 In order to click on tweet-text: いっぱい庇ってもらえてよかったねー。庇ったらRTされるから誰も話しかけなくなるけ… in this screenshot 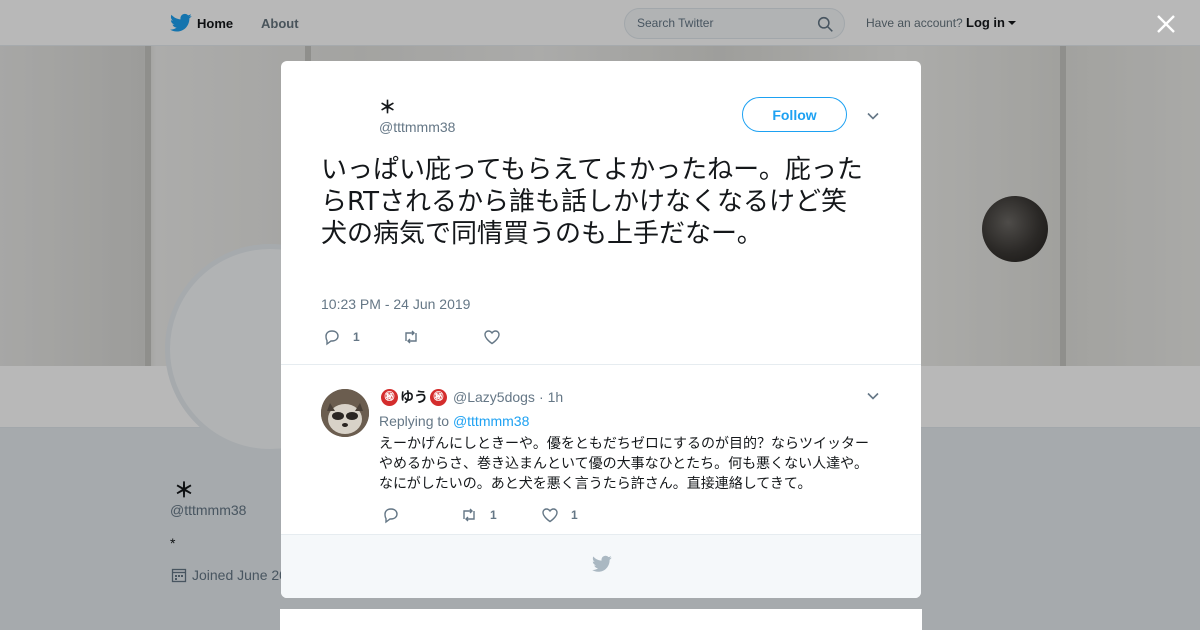, I will do `click(592, 202)`.